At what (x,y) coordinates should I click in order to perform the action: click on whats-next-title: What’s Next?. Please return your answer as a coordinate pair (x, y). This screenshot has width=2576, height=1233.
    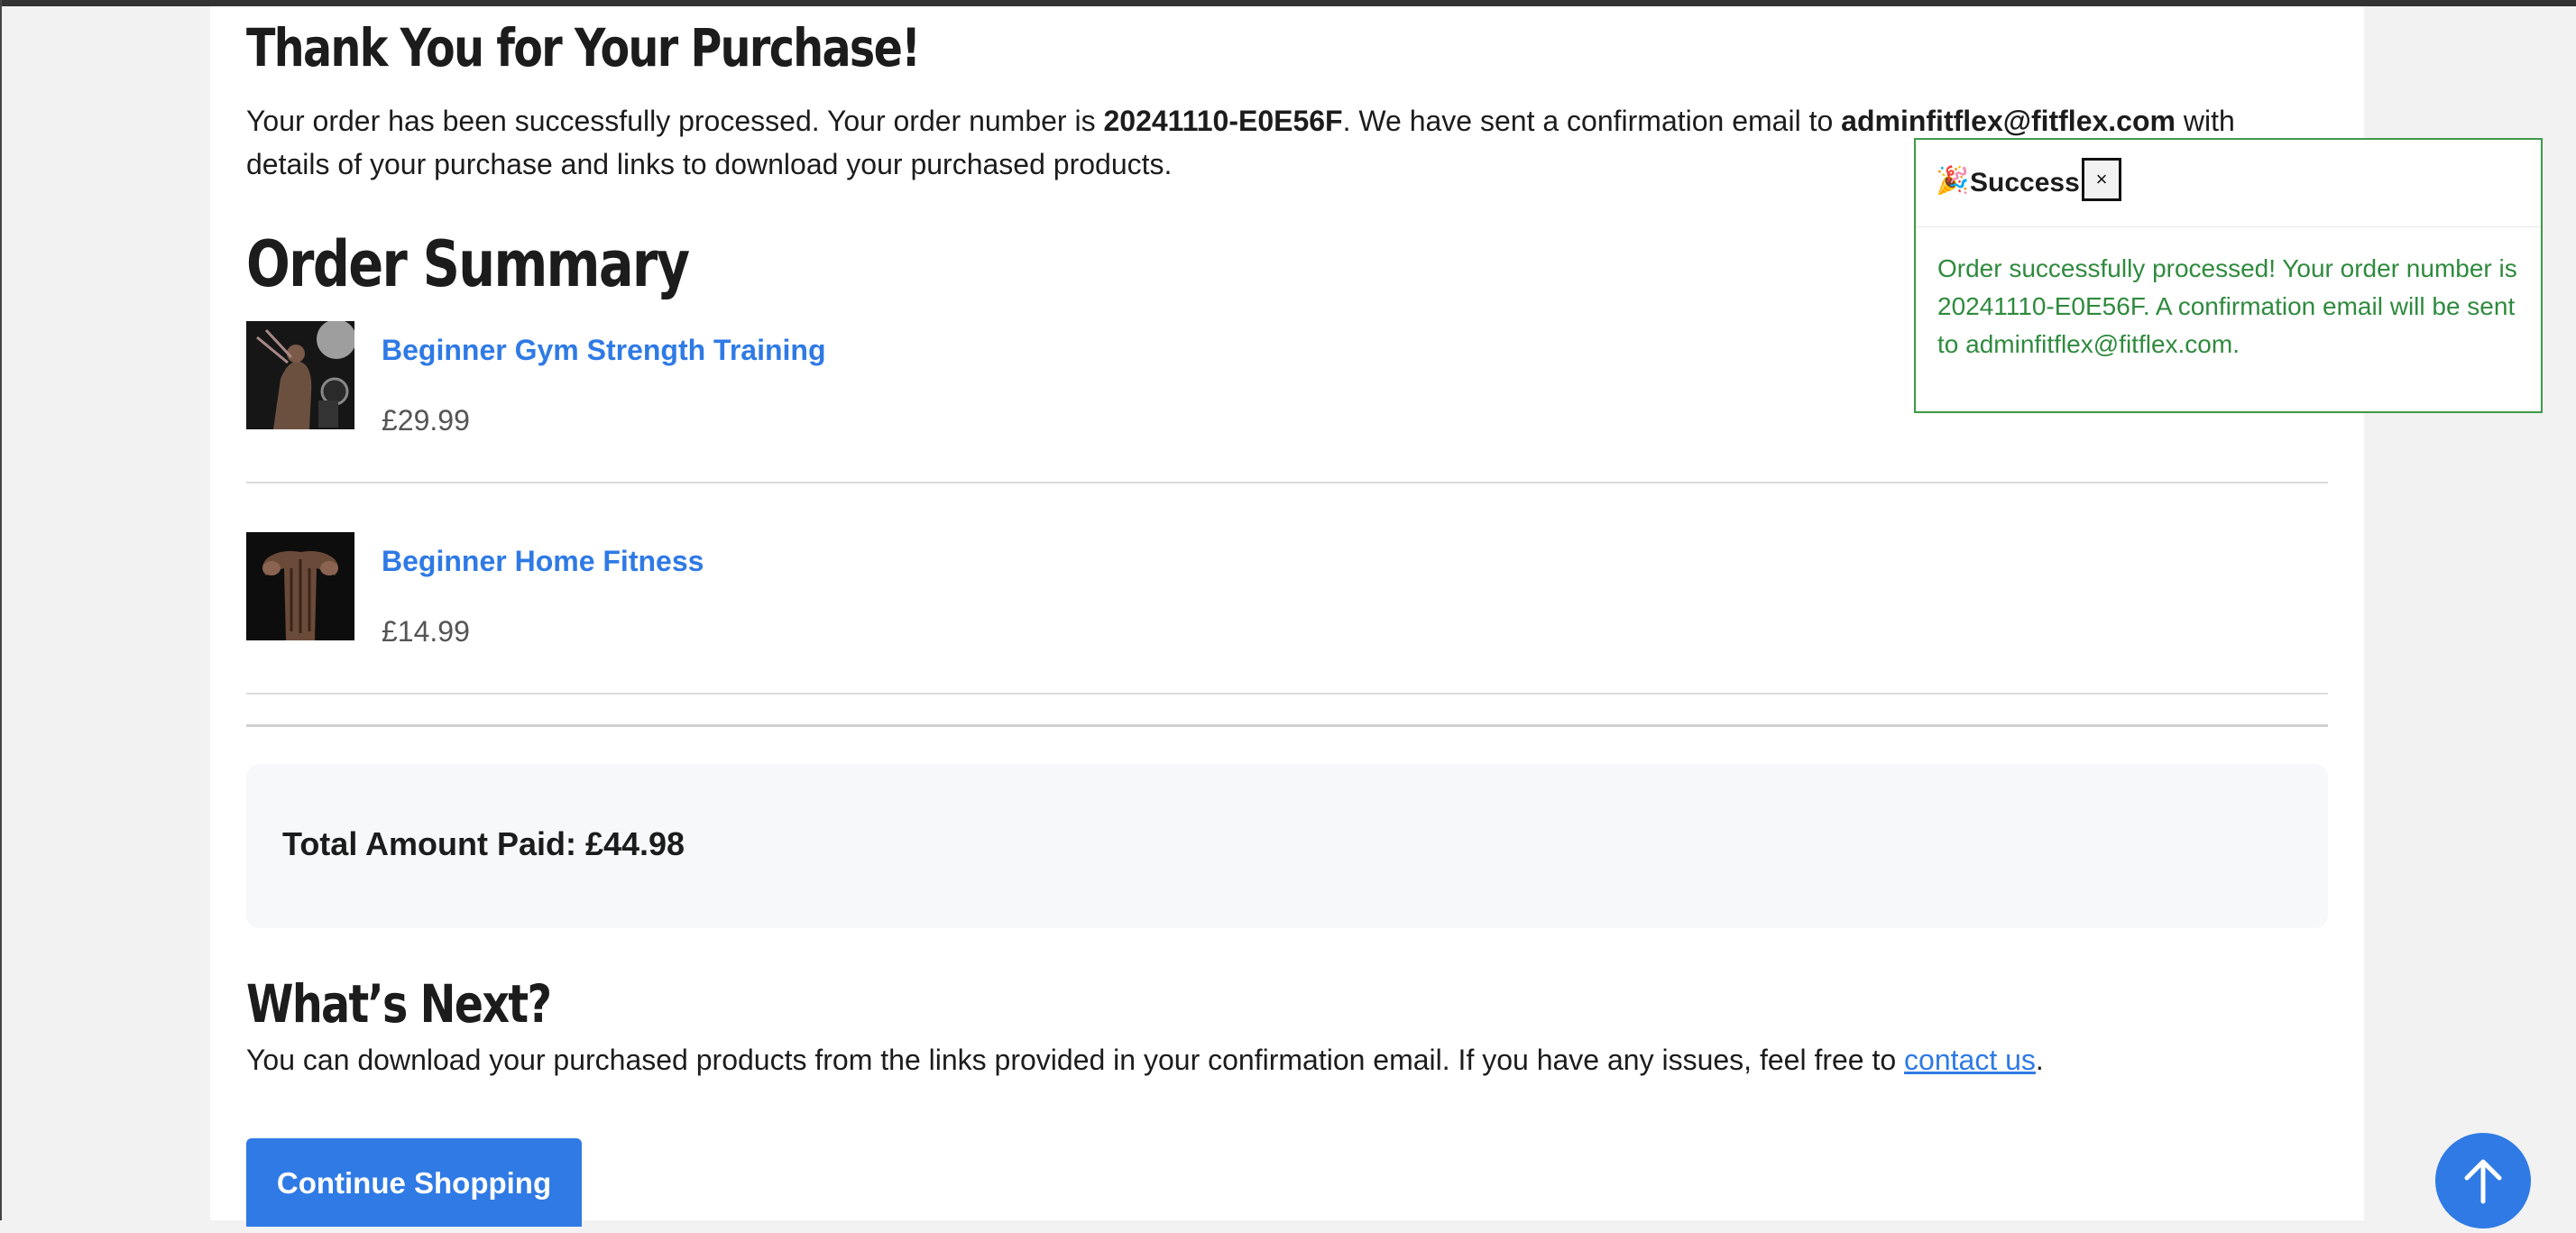
    Looking at the image, I should click on (399, 1004).